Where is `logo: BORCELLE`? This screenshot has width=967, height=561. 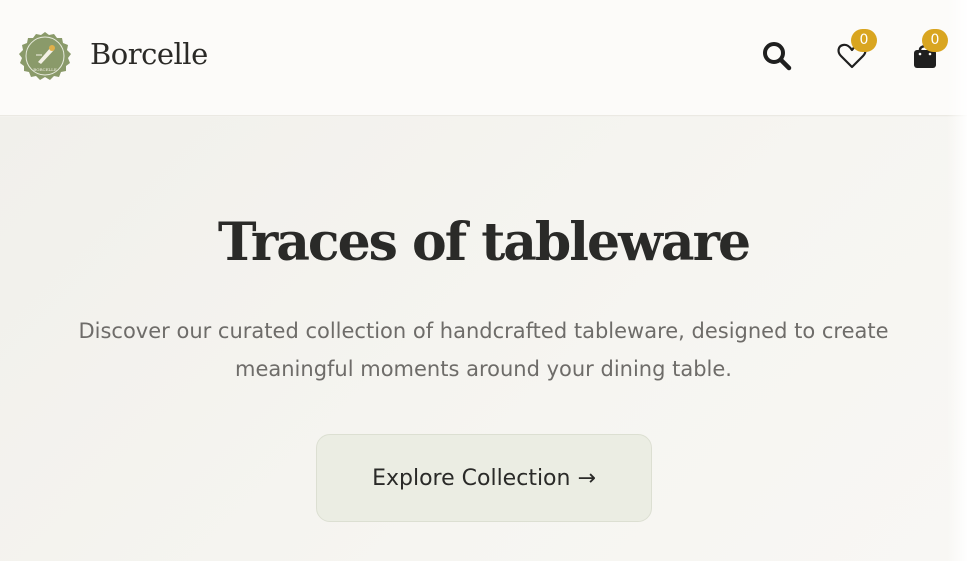
logo: BORCELLE is located at coordinates (45, 57).